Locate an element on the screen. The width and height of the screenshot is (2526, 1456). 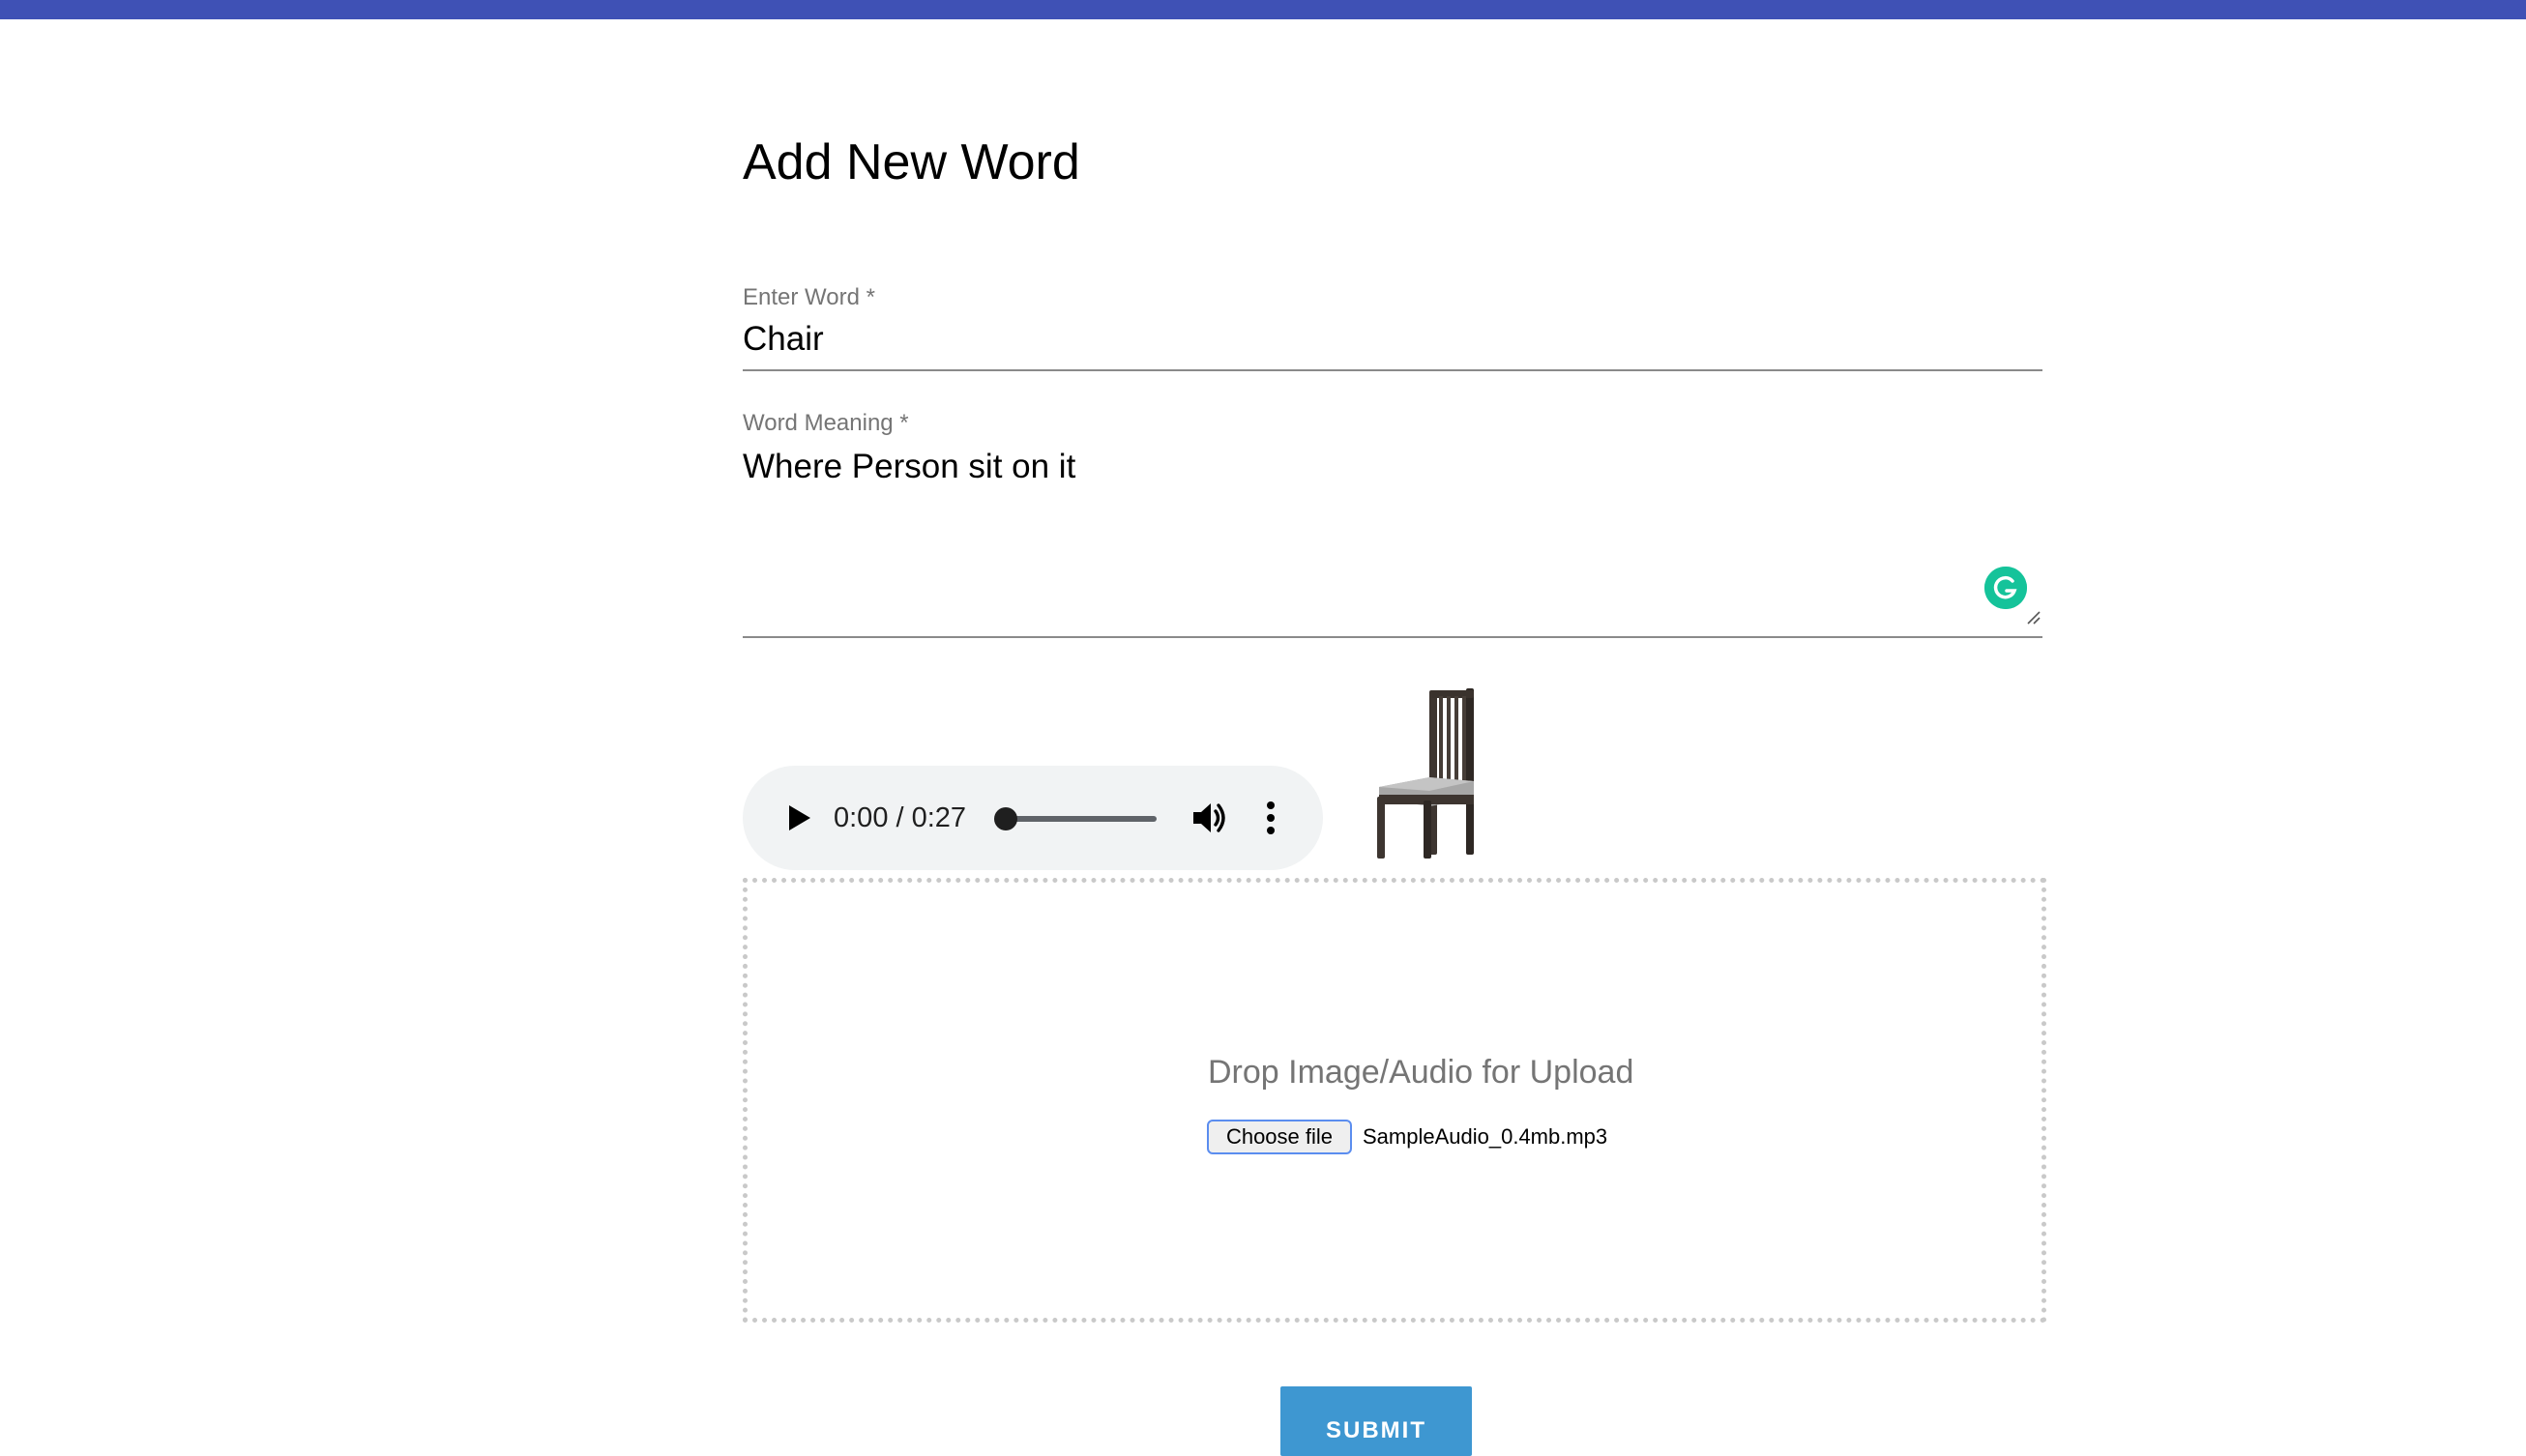
selected-file-name: SampleAudio_0.4mb.mp3 is located at coordinates (1485, 1136).